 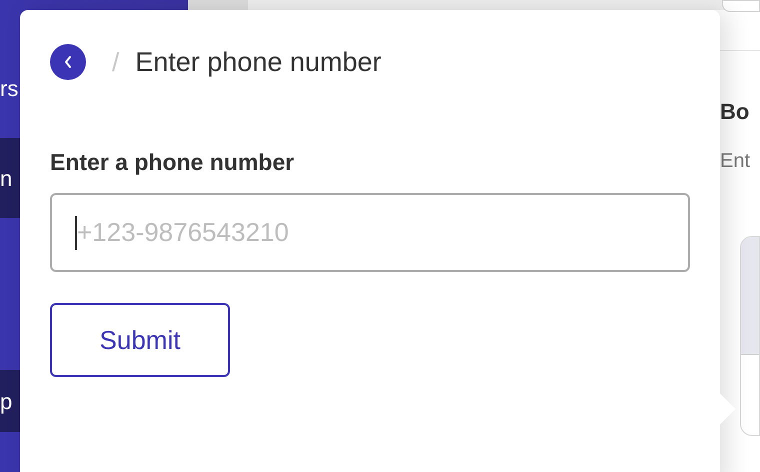 What do you see at coordinates (735, 112) in the screenshot?
I see `section-heading: Bo` at bounding box center [735, 112].